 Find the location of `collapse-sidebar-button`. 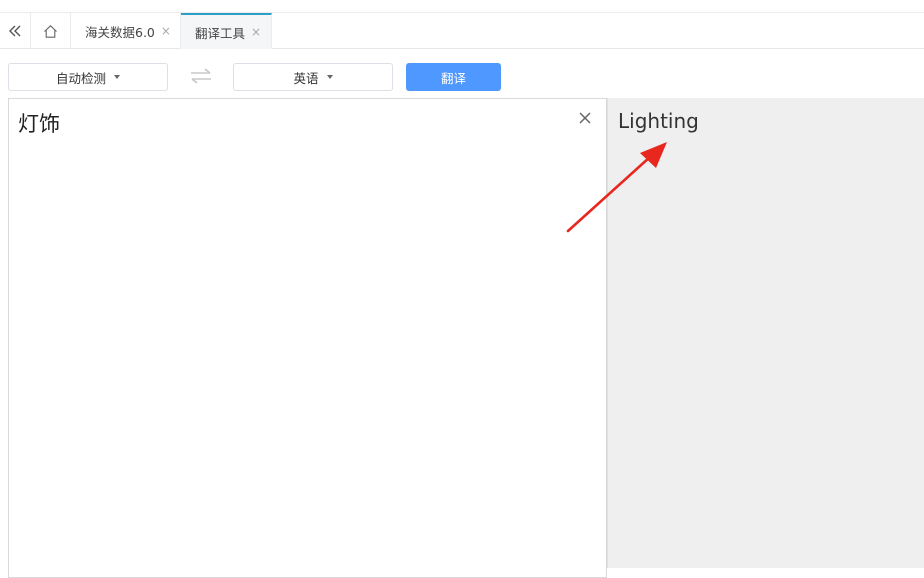

collapse-sidebar-button is located at coordinates (15, 31).